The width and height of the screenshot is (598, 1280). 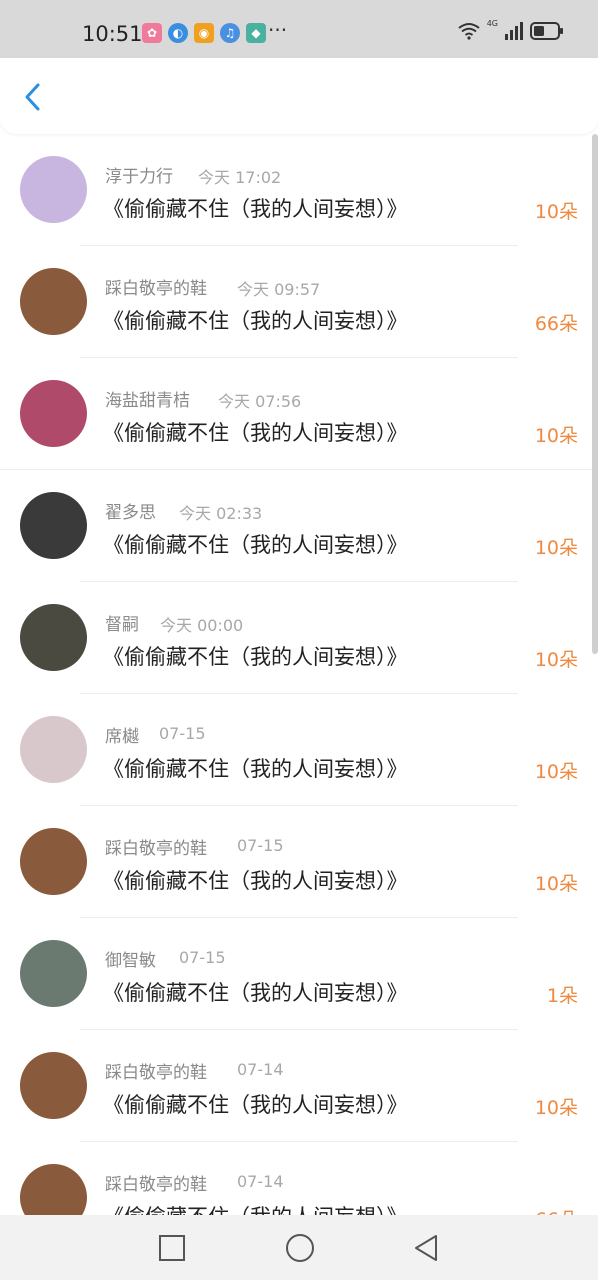 What do you see at coordinates (178, 33) in the screenshot?
I see `browser-icon: ◐` at bounding box center [178, 33].